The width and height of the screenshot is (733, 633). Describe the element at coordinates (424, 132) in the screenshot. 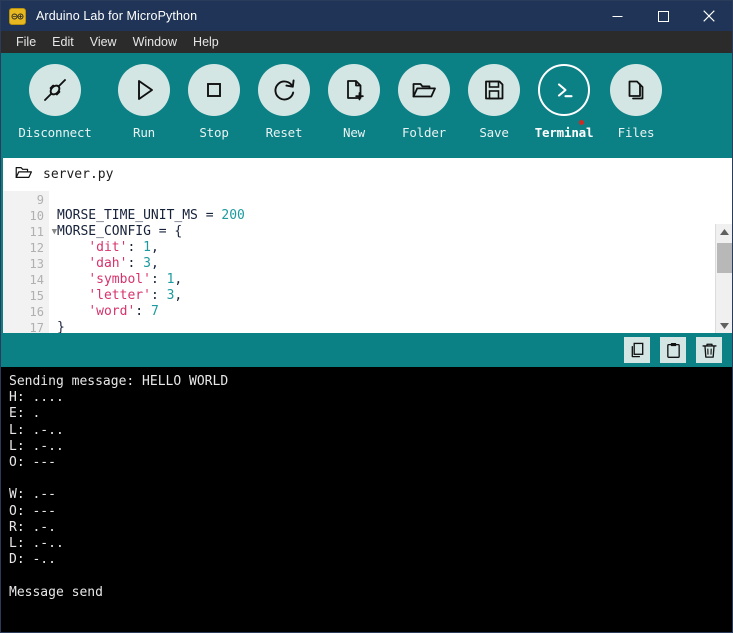

I see `toolbar-label-folder: Folder` at that location.